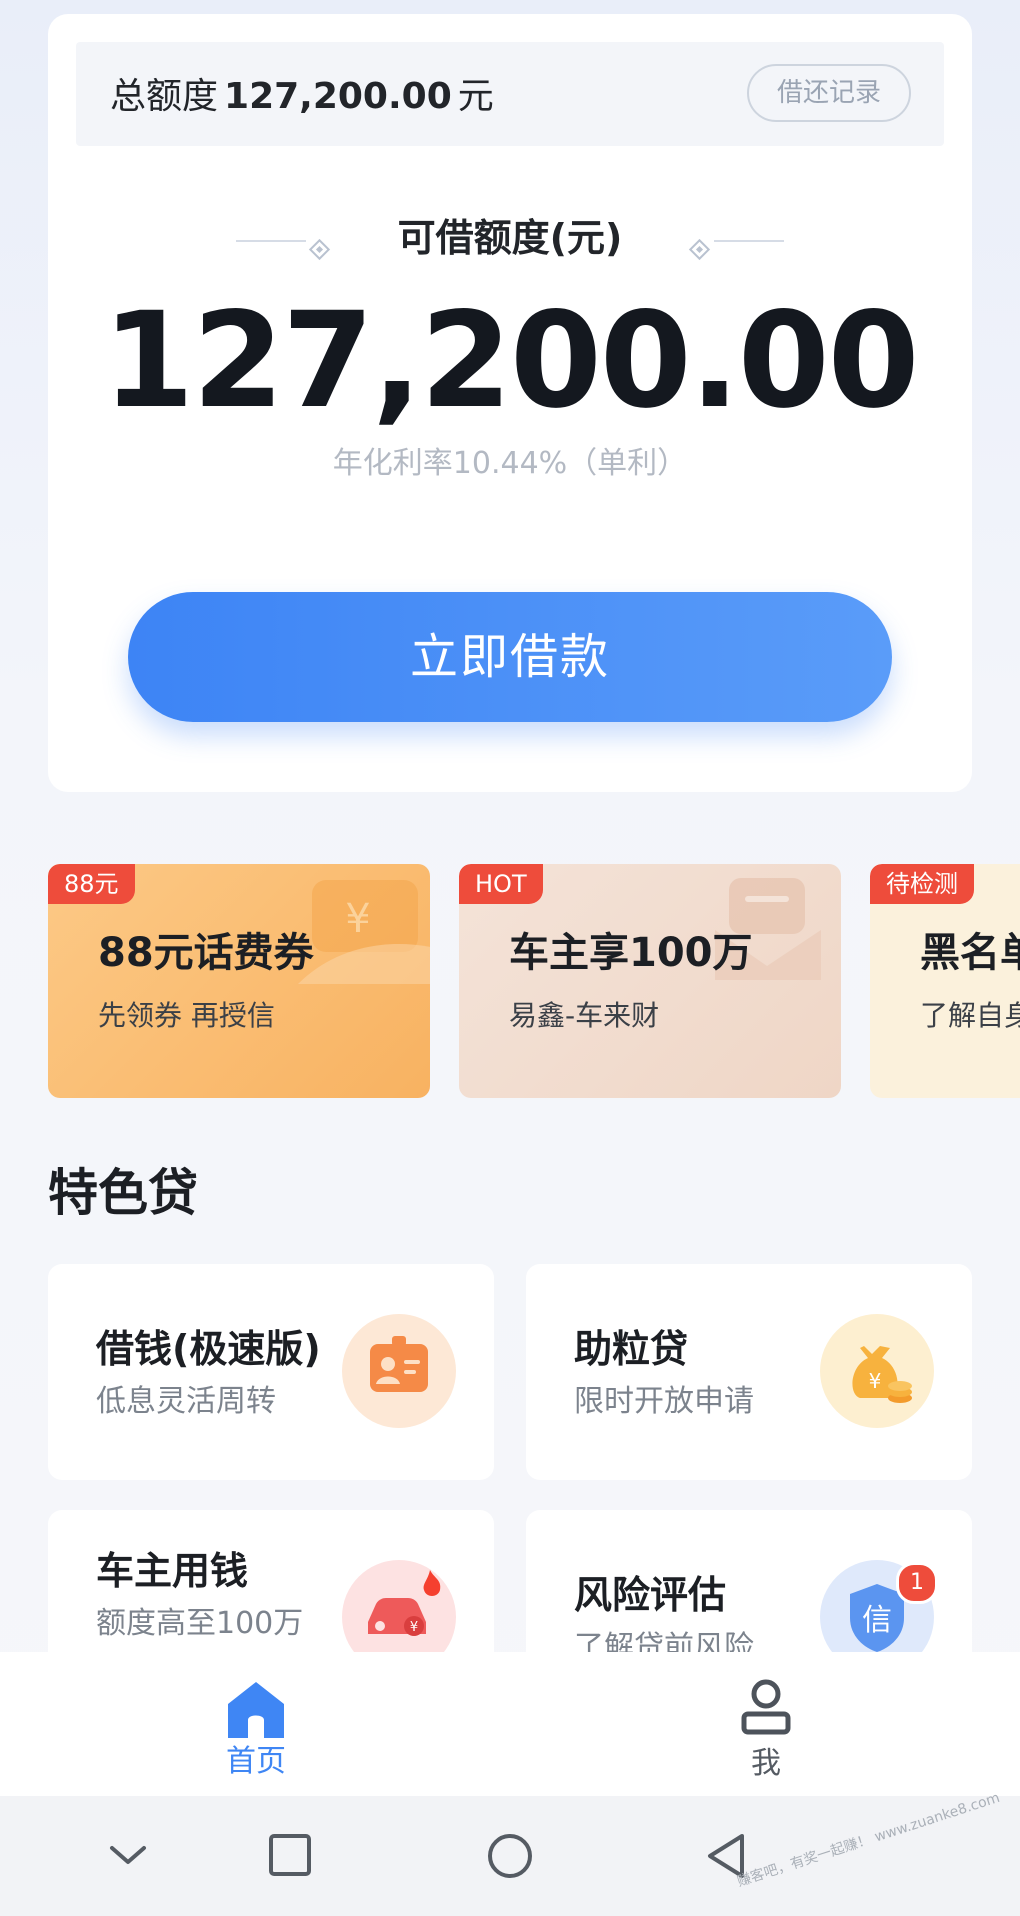 The height and width of the screenshot is (1916, 1020). I want to click on money-bag-icon: ¥, so click(877, 1371).